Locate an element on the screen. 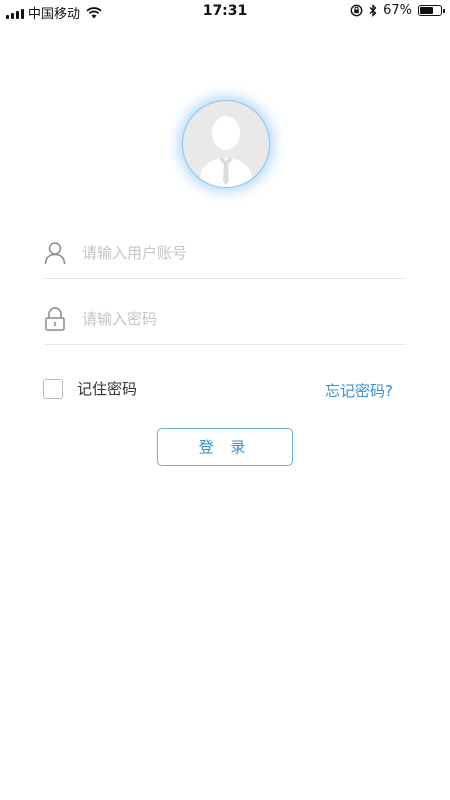  username-row is located at coordinates (225, 253).